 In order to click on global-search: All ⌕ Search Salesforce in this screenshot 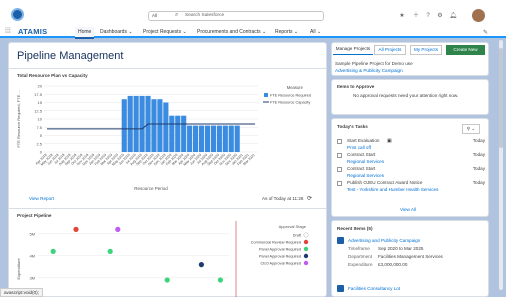, I will do `click(236, 16)`.